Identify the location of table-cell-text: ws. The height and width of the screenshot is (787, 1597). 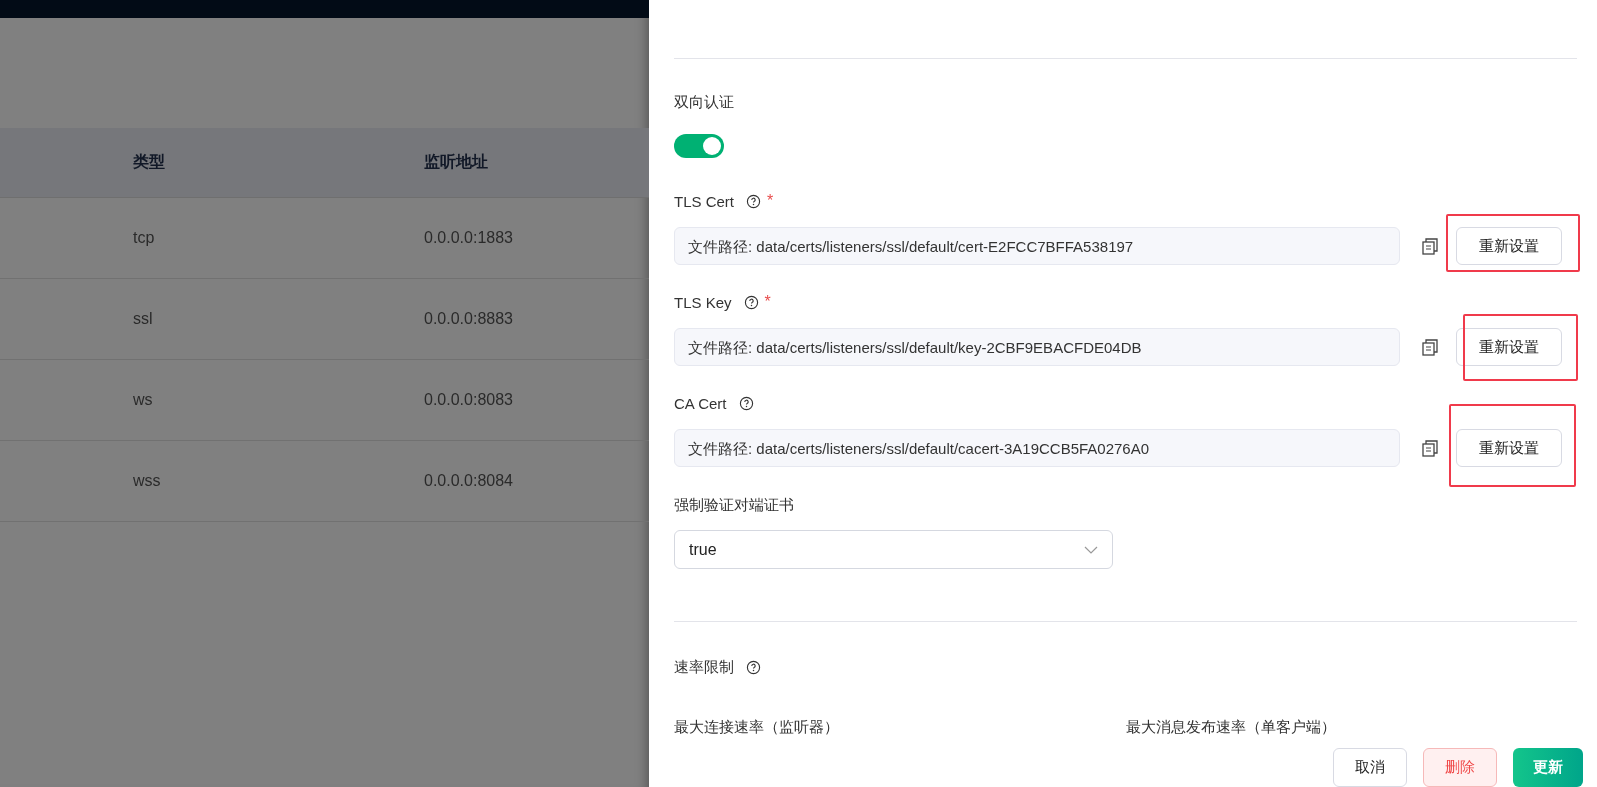
(143, 400).